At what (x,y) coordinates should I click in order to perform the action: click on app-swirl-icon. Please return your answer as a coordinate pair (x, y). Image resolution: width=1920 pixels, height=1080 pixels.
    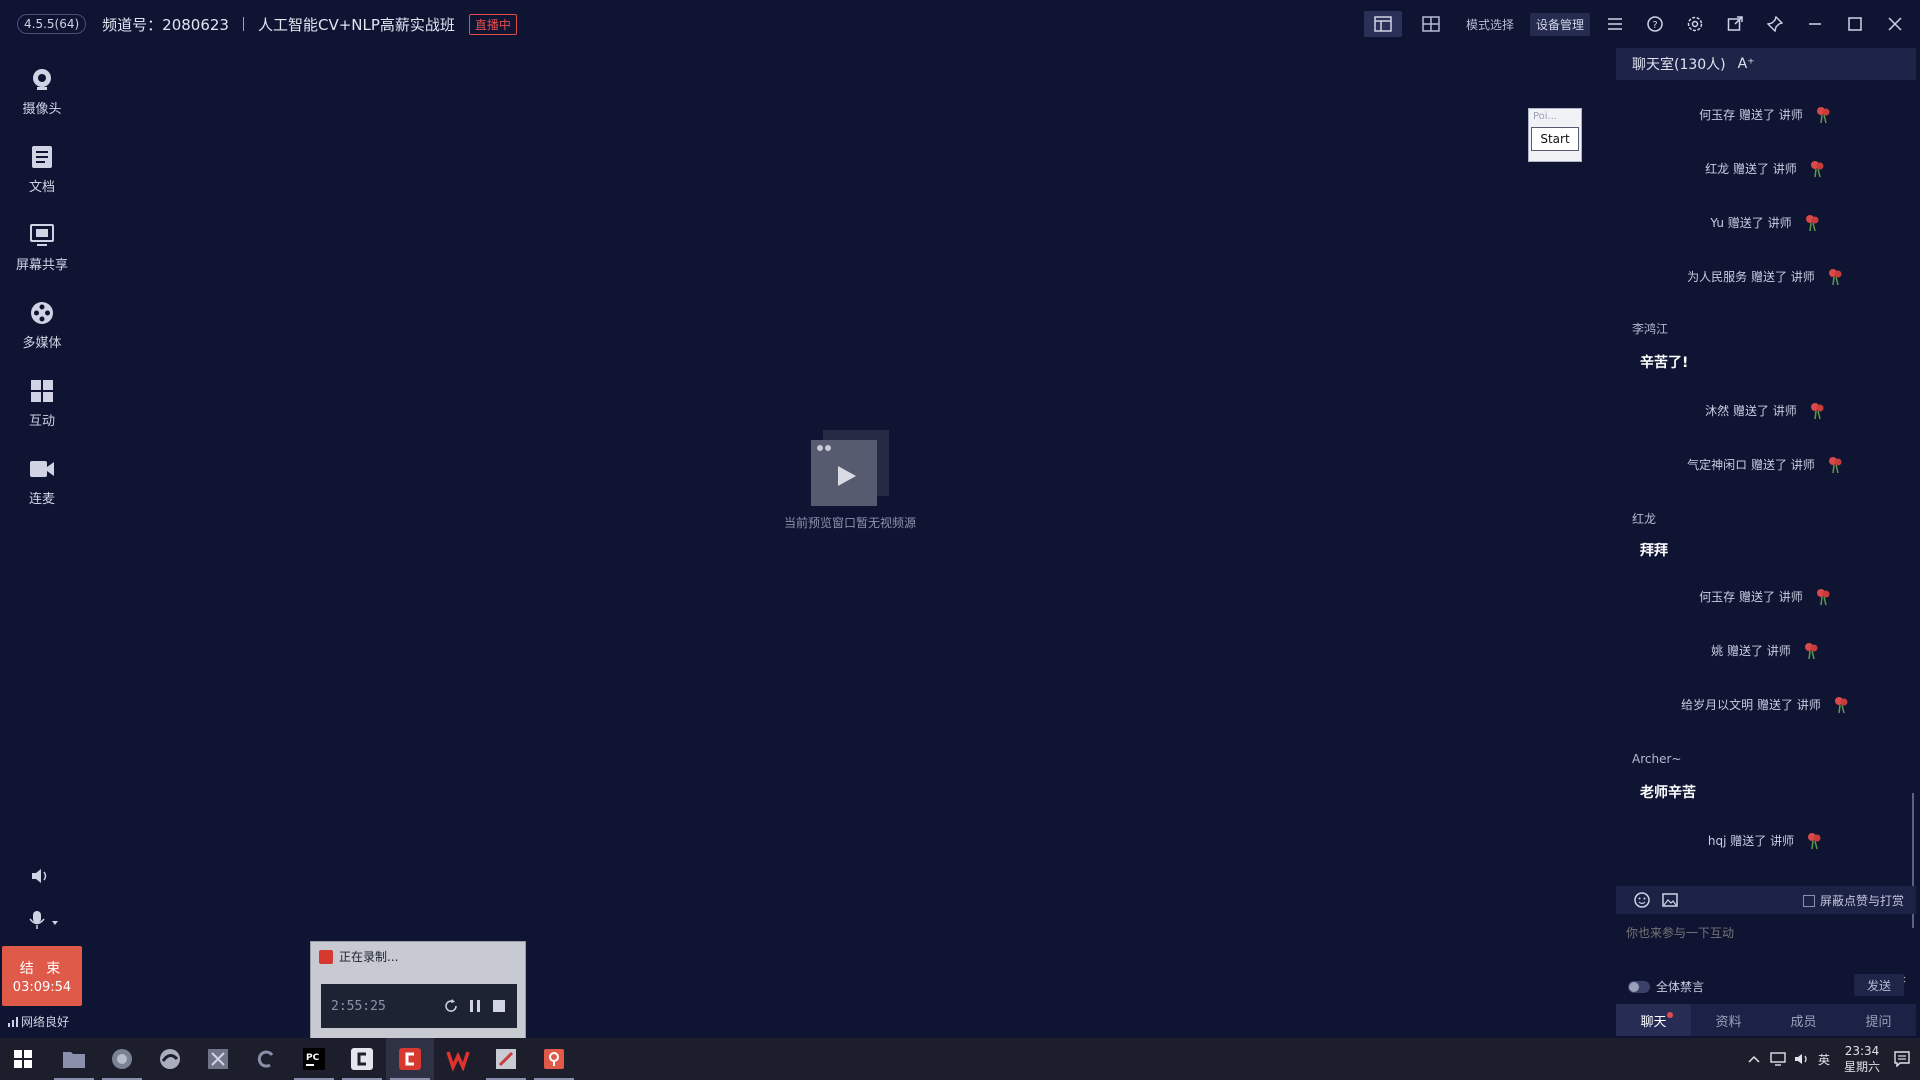
    Looking at the image, I should click on (266, 1059).